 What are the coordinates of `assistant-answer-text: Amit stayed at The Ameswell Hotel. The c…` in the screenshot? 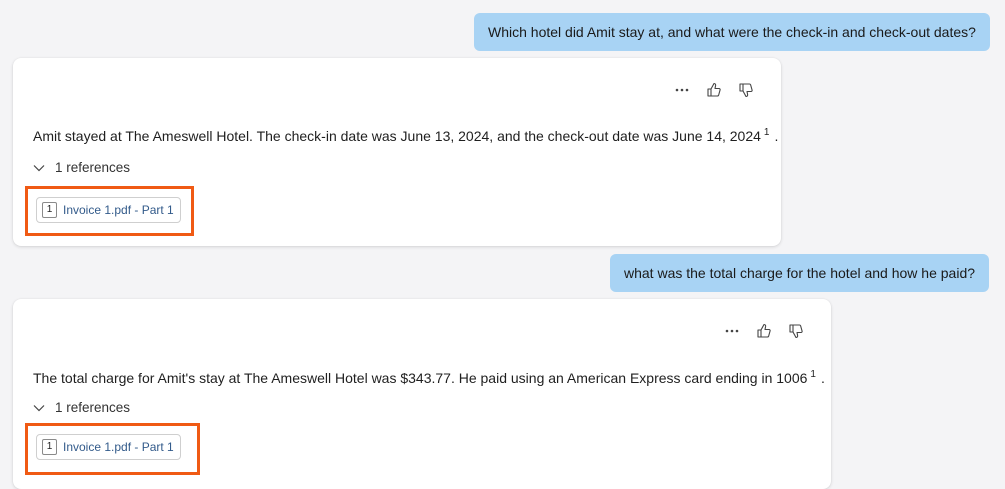 It's located at (406, 135).